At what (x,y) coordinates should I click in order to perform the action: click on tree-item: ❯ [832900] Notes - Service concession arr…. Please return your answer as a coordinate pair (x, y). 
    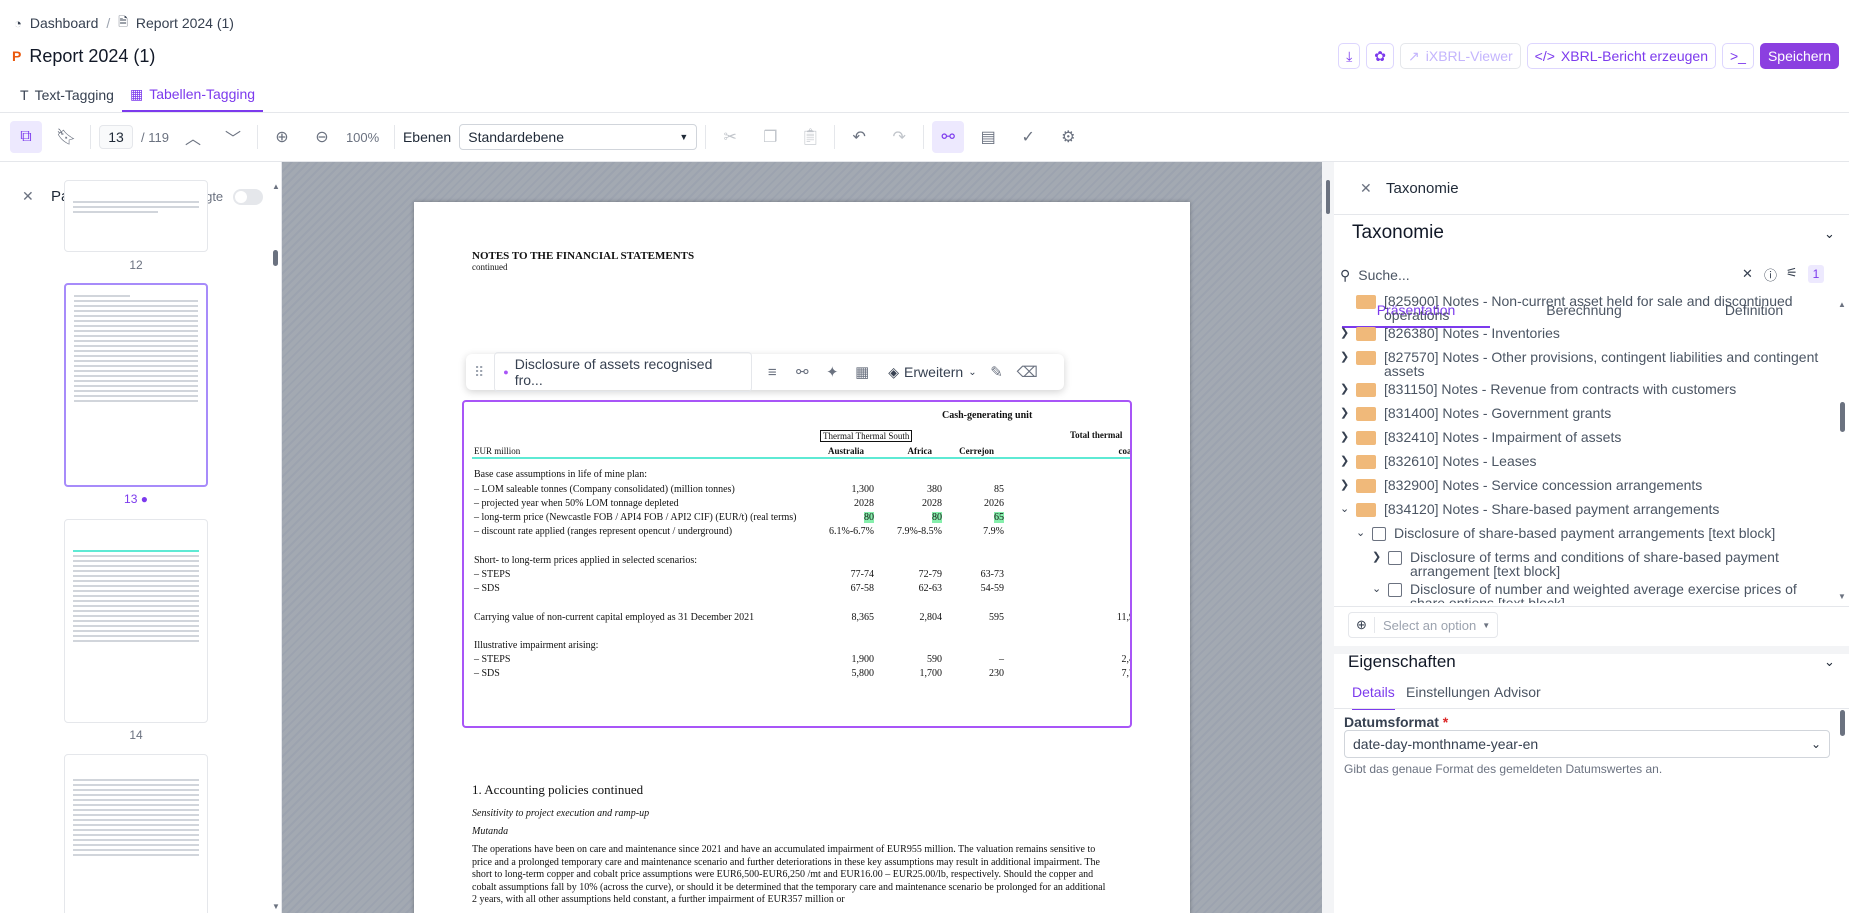
    Looking at the image, I should click on (1590, 485).